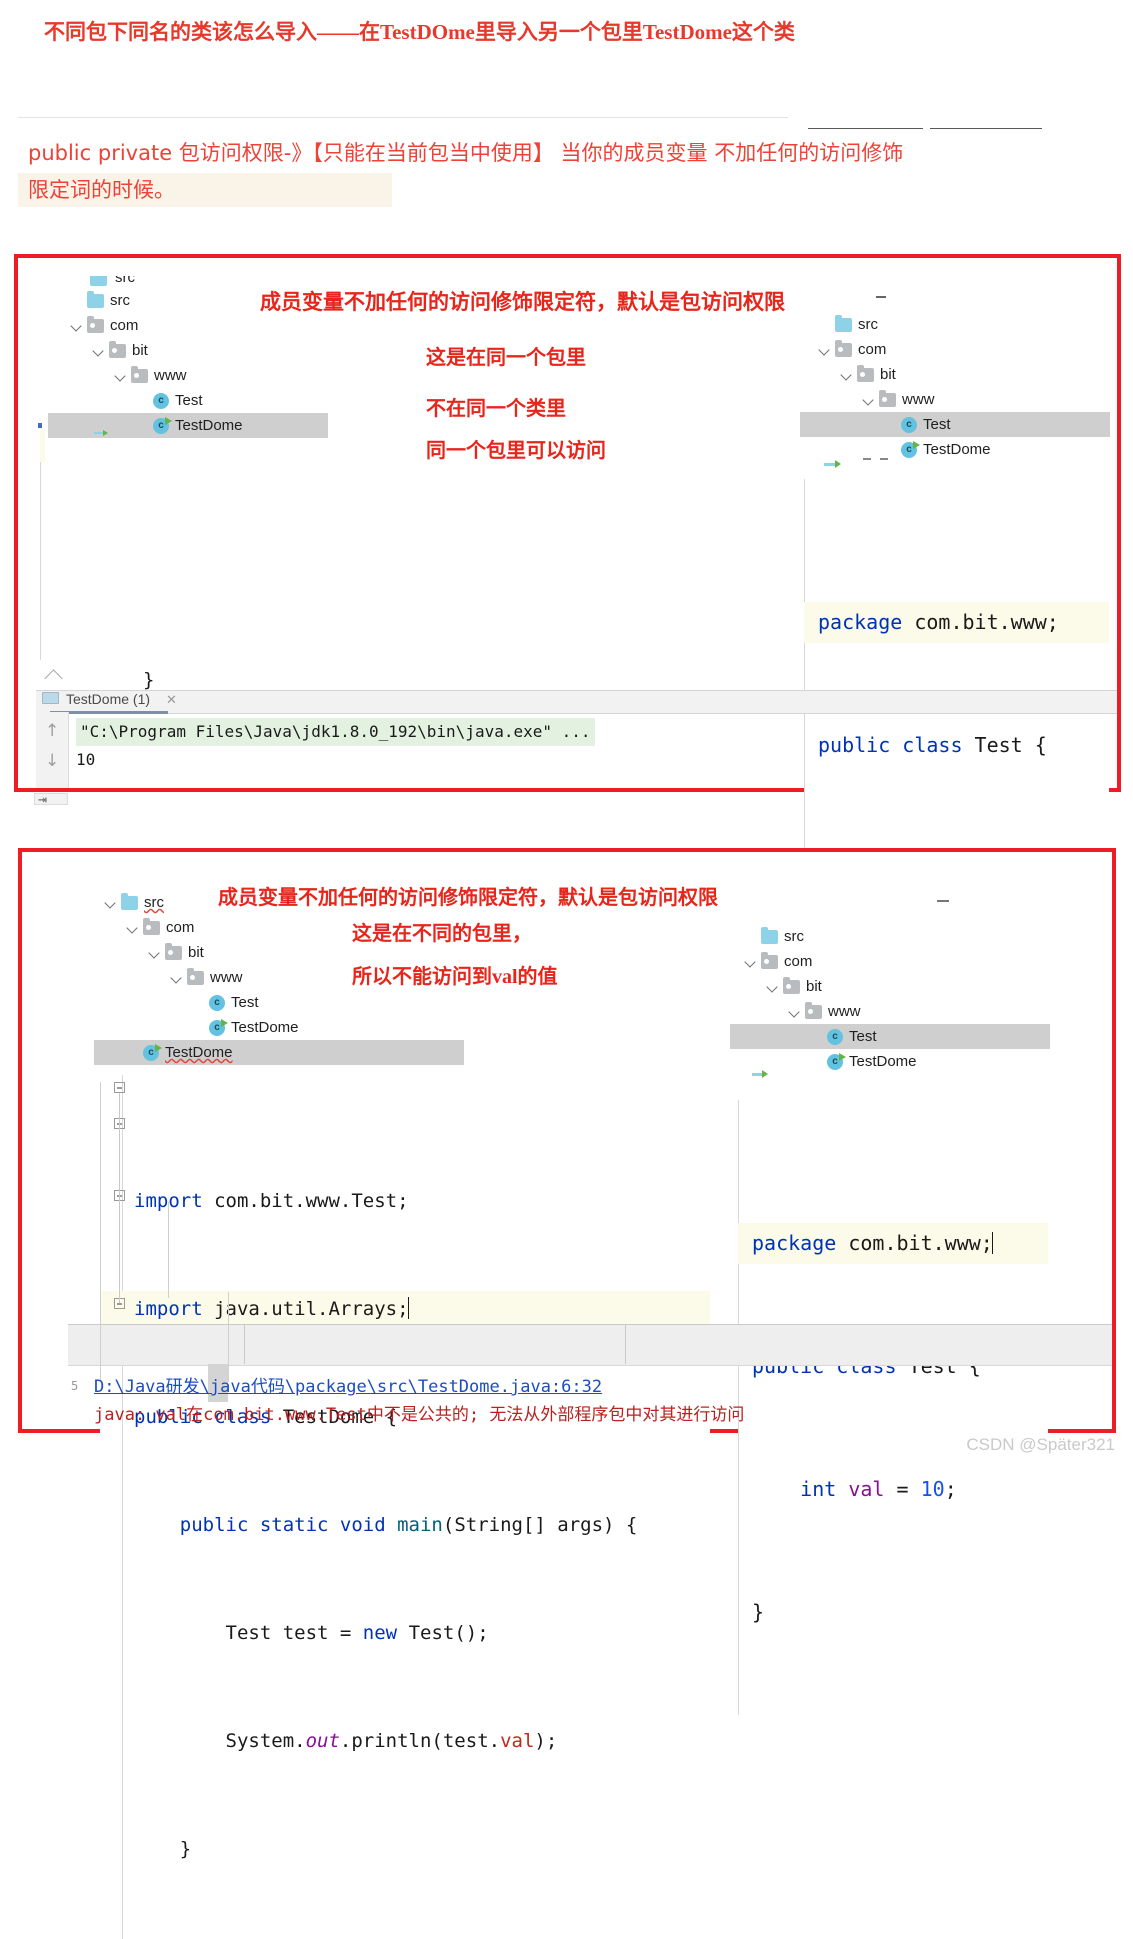 This screenshot has height=1939, width=1133. Describe the element at coordinates (768, 935) in the screenshot. I see `tree-row-content: src` at that location.